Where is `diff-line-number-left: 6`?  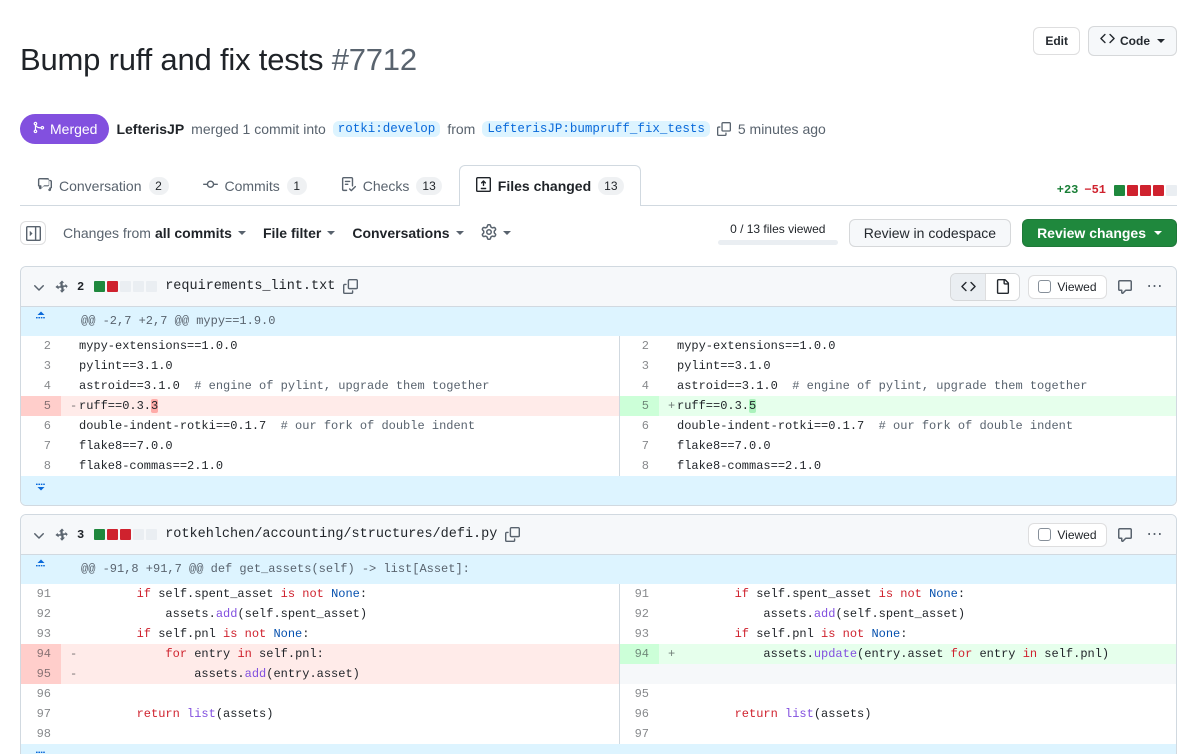
diff-line-number-left: 6 is located at coordinates (41, 426).